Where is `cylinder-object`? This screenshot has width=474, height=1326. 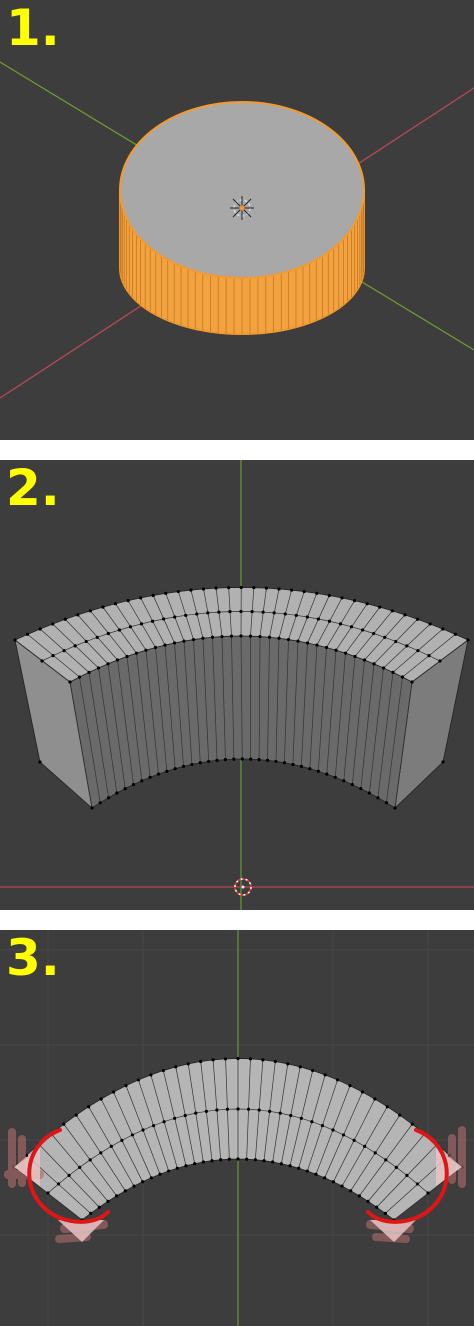 cylinder-object is located at coordinates (242, 218).